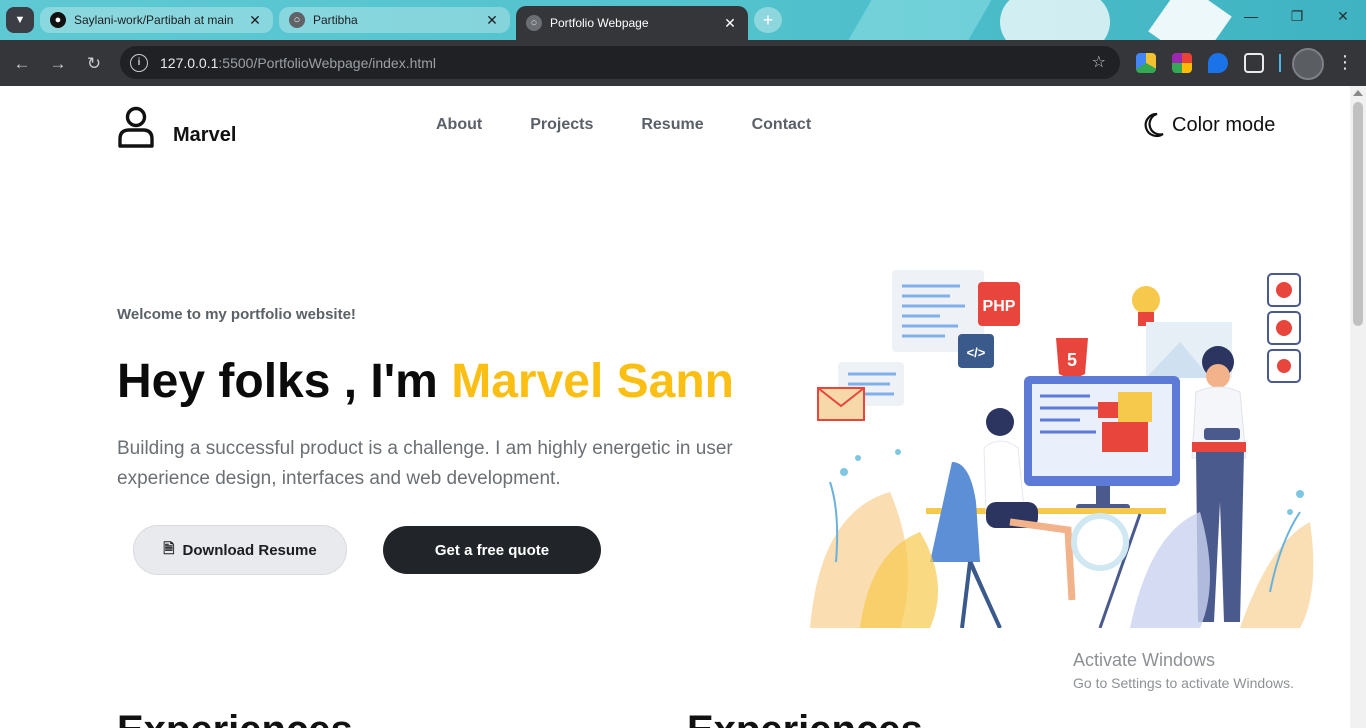  I want to click on bookmark-star-icon: ☆, so click(1099, 62).